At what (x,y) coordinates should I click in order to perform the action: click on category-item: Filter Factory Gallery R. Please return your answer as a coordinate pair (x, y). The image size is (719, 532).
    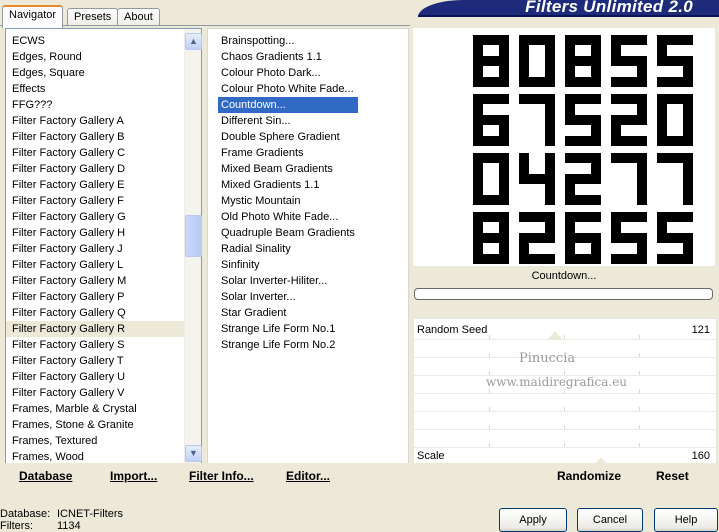
    Looking at the image, I should click on (96, 329).